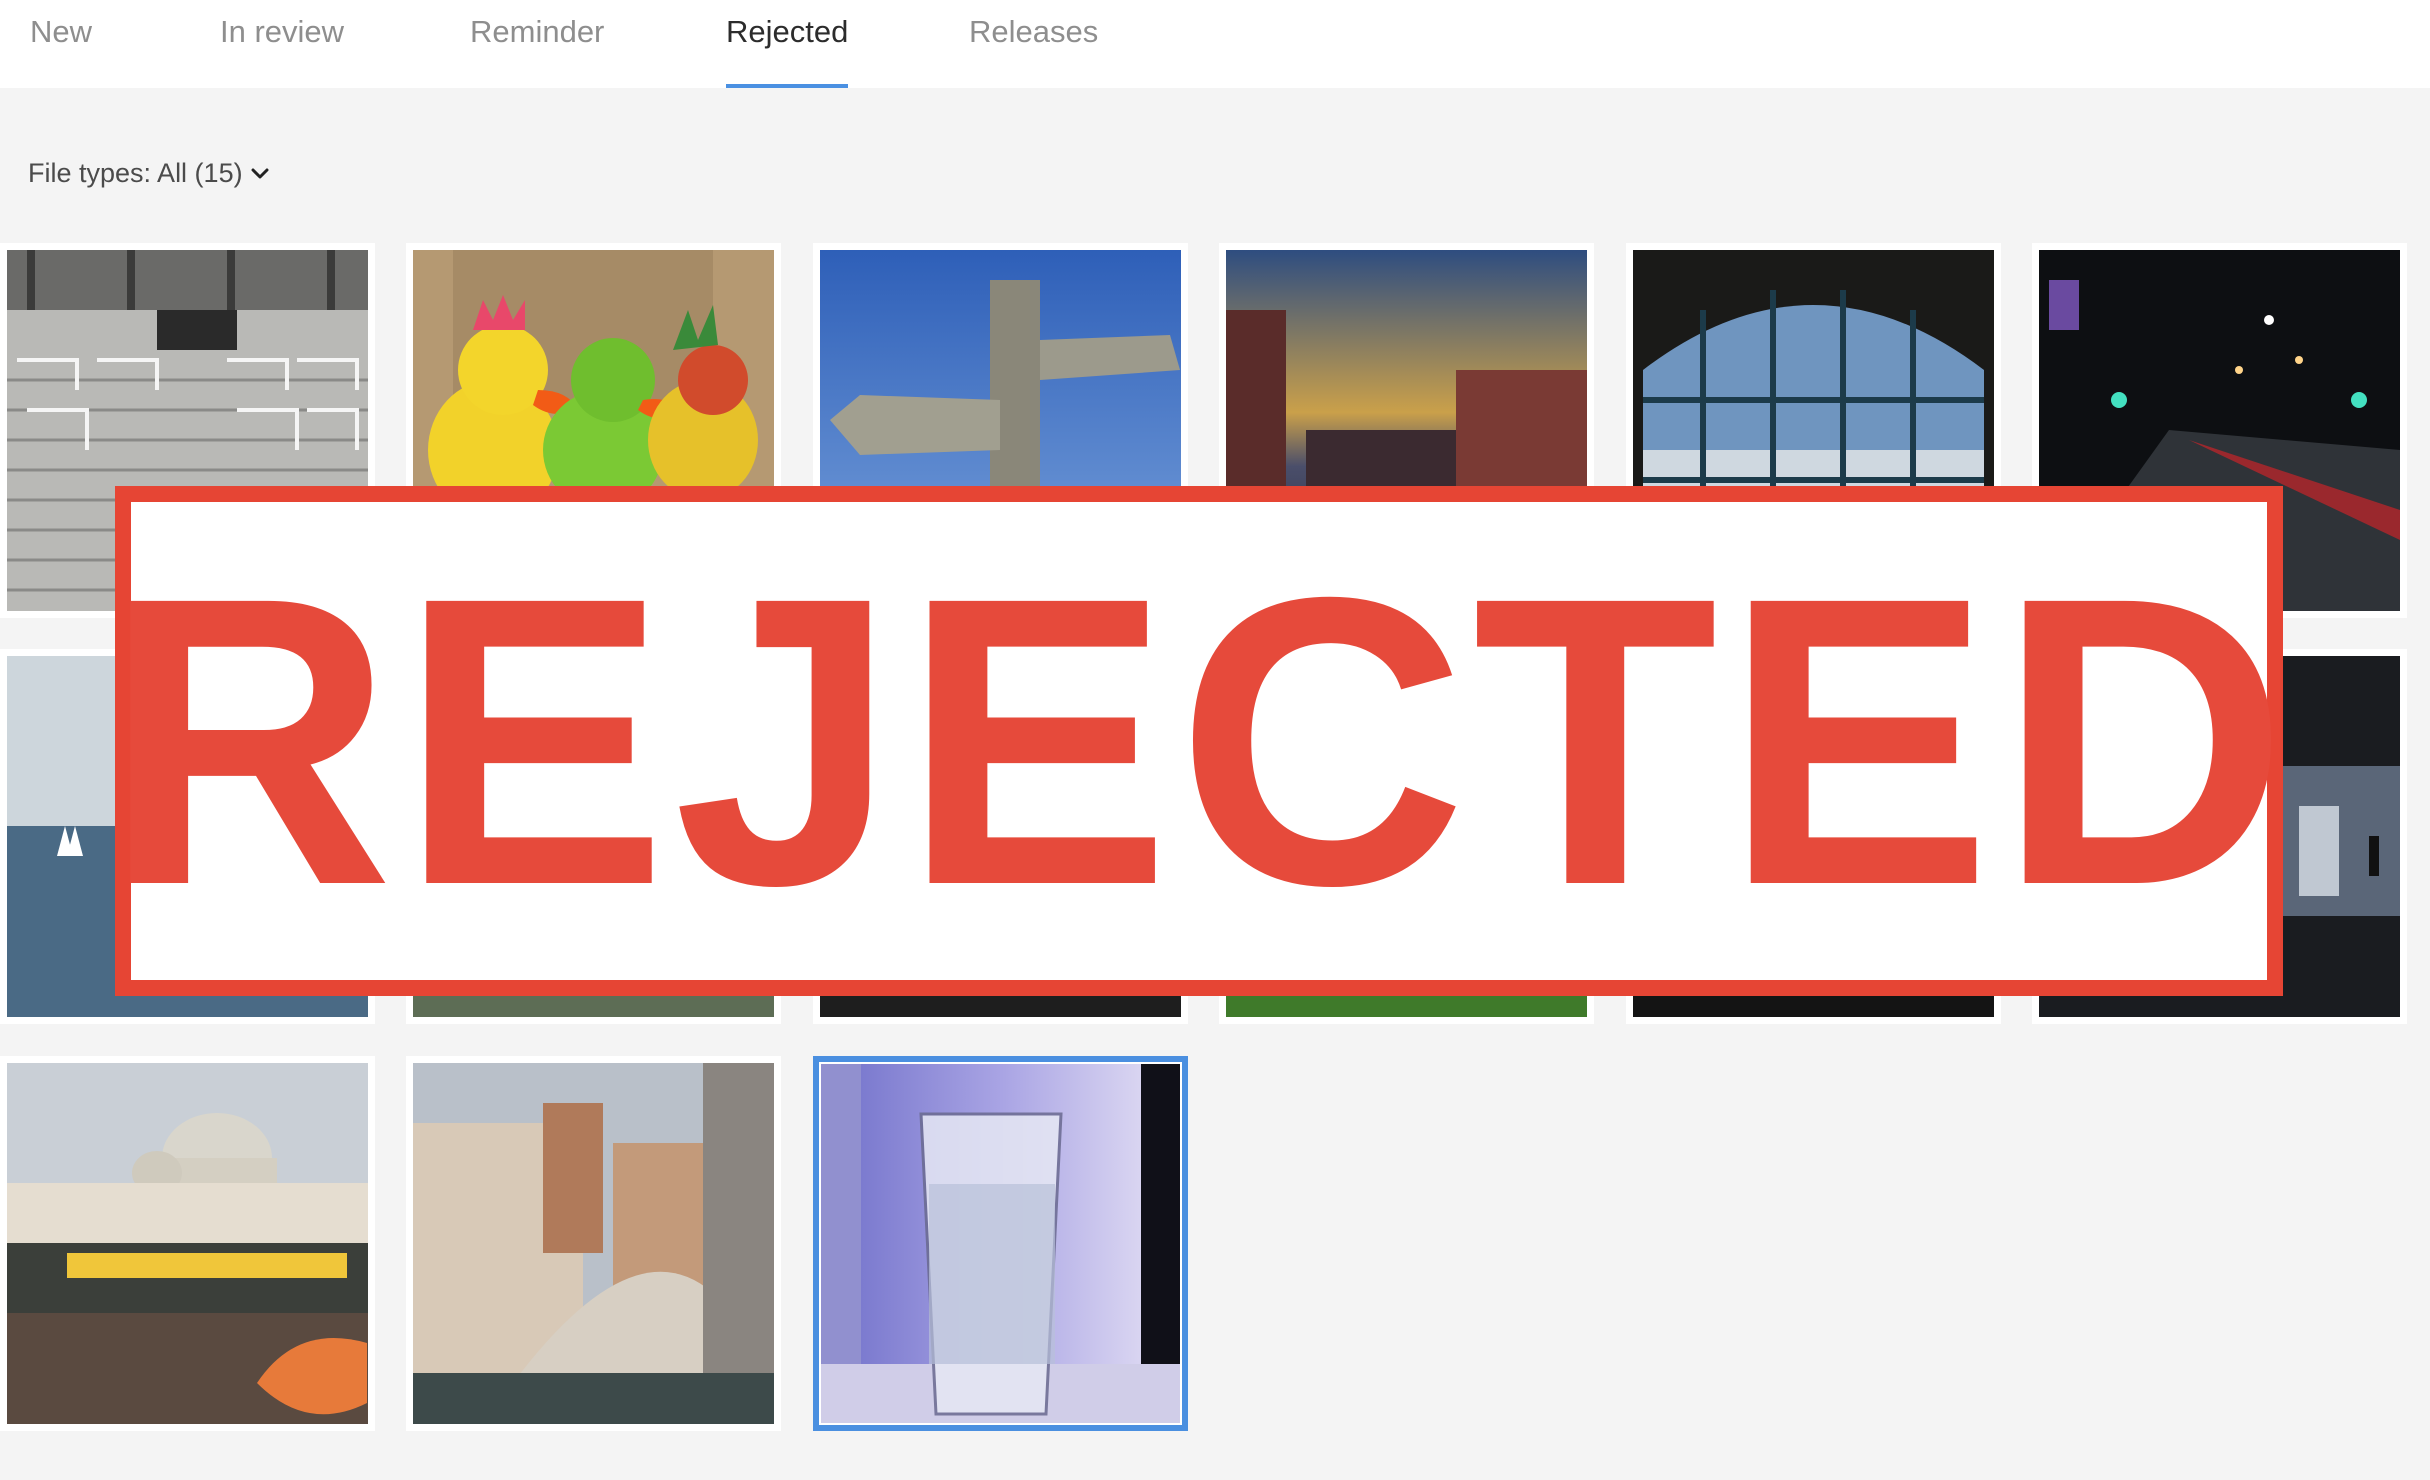 This screenshot has height=1480, width=2430. Describe the element at coordinates (787, 31) in the screenshot. I see `tab-label: Rejected` at that location.